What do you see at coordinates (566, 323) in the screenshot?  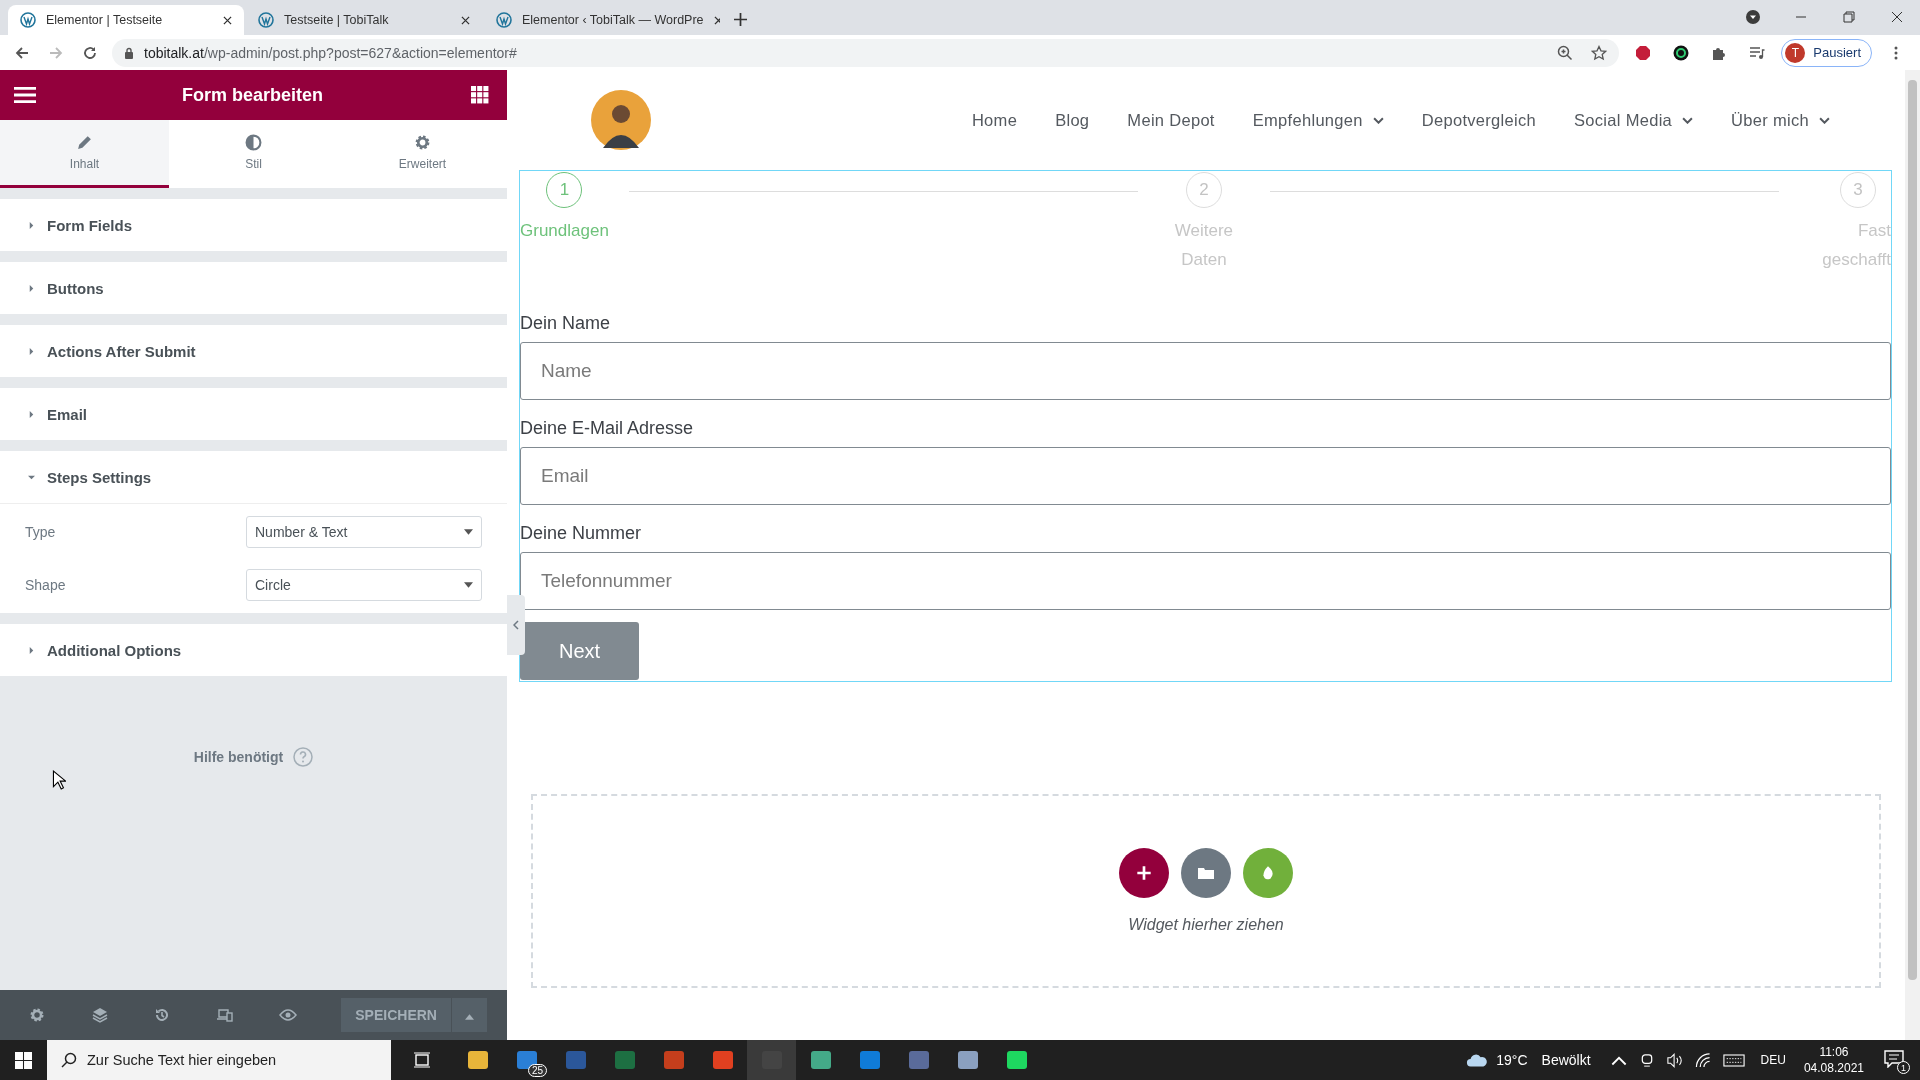 I see `field-label: Dein Name` at bounding box center [566, 323].